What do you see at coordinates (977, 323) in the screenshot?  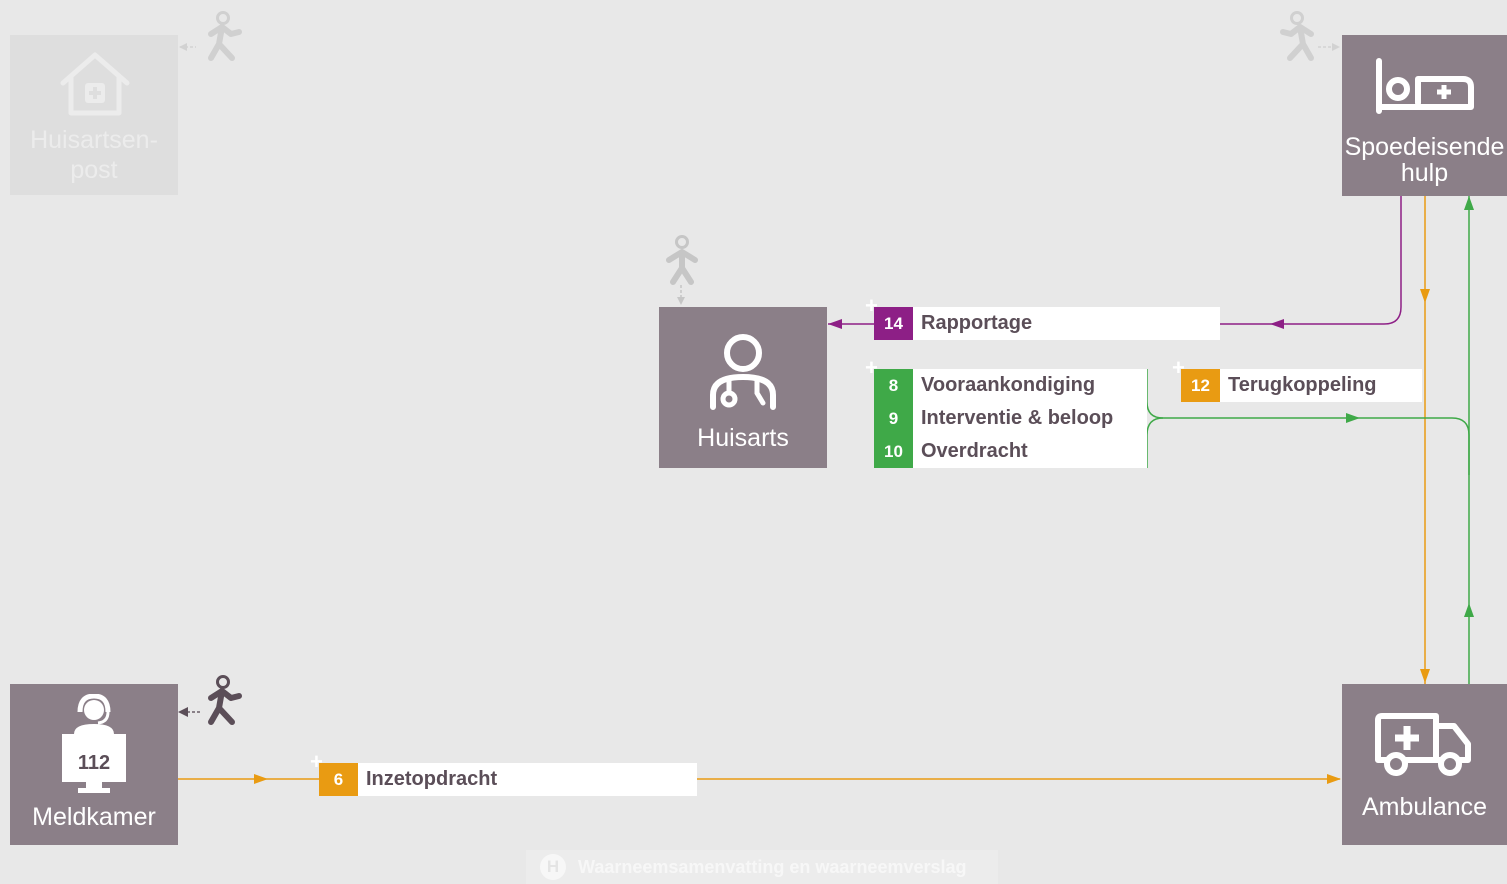 I see `message-label: Rapportage` at bounding box center [977, 323].